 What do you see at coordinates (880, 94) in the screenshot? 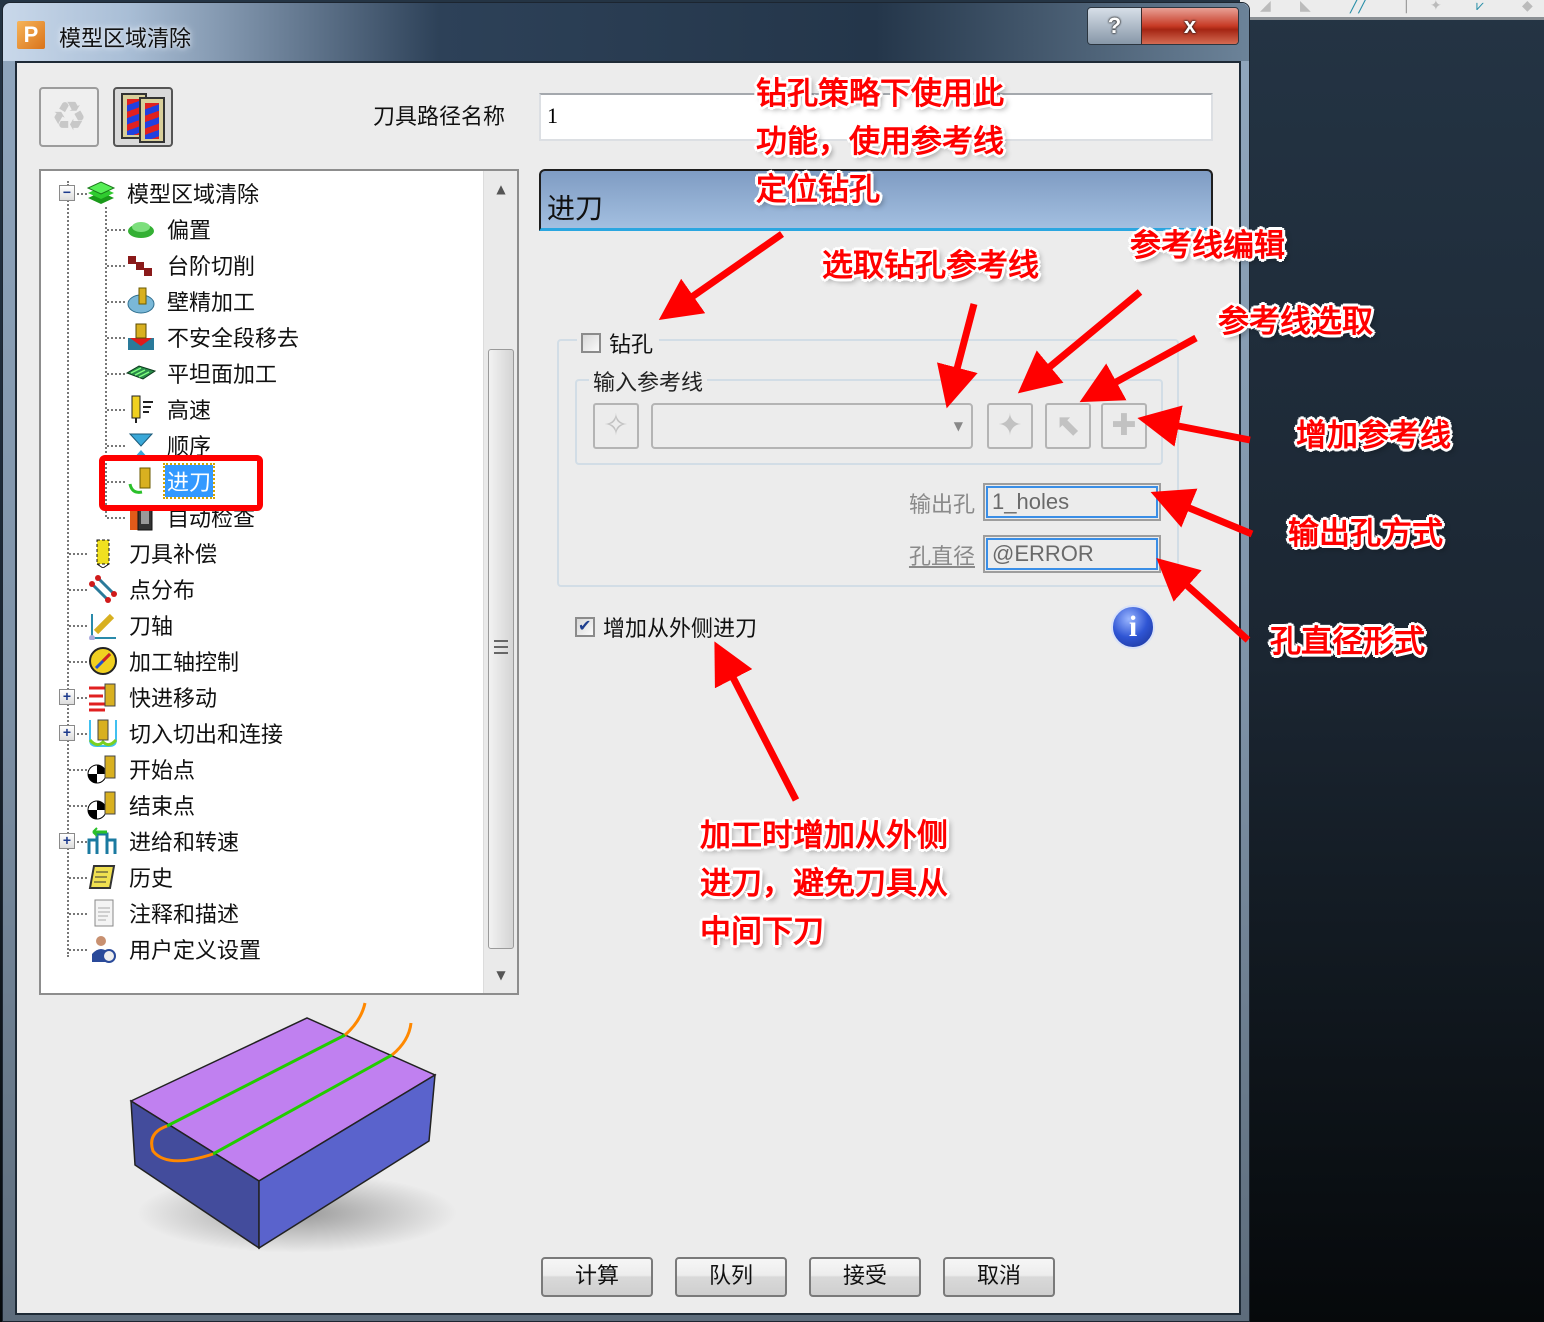
I see `annotation-drill-note-line1: 钻孔策略下使用此` at bounding box center [880, 94].